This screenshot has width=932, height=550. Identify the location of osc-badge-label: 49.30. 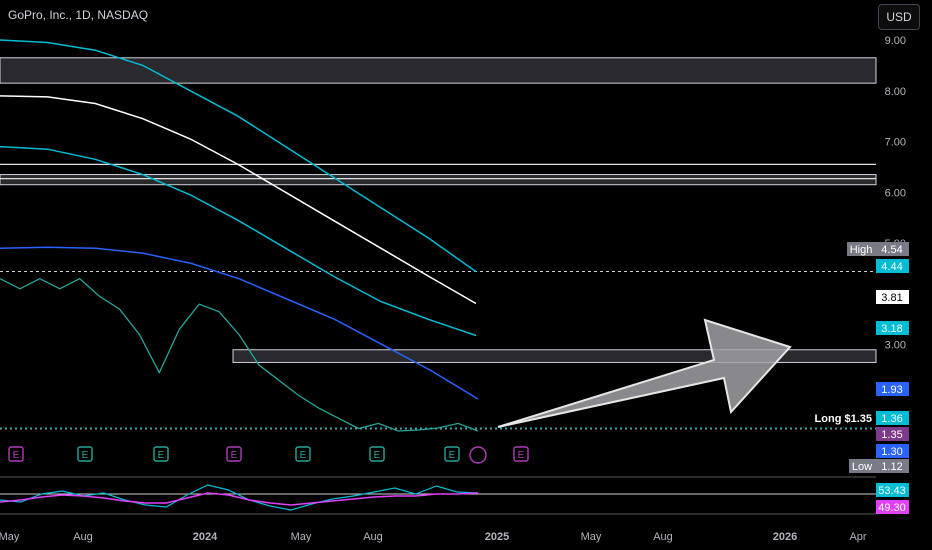
(892, 508).